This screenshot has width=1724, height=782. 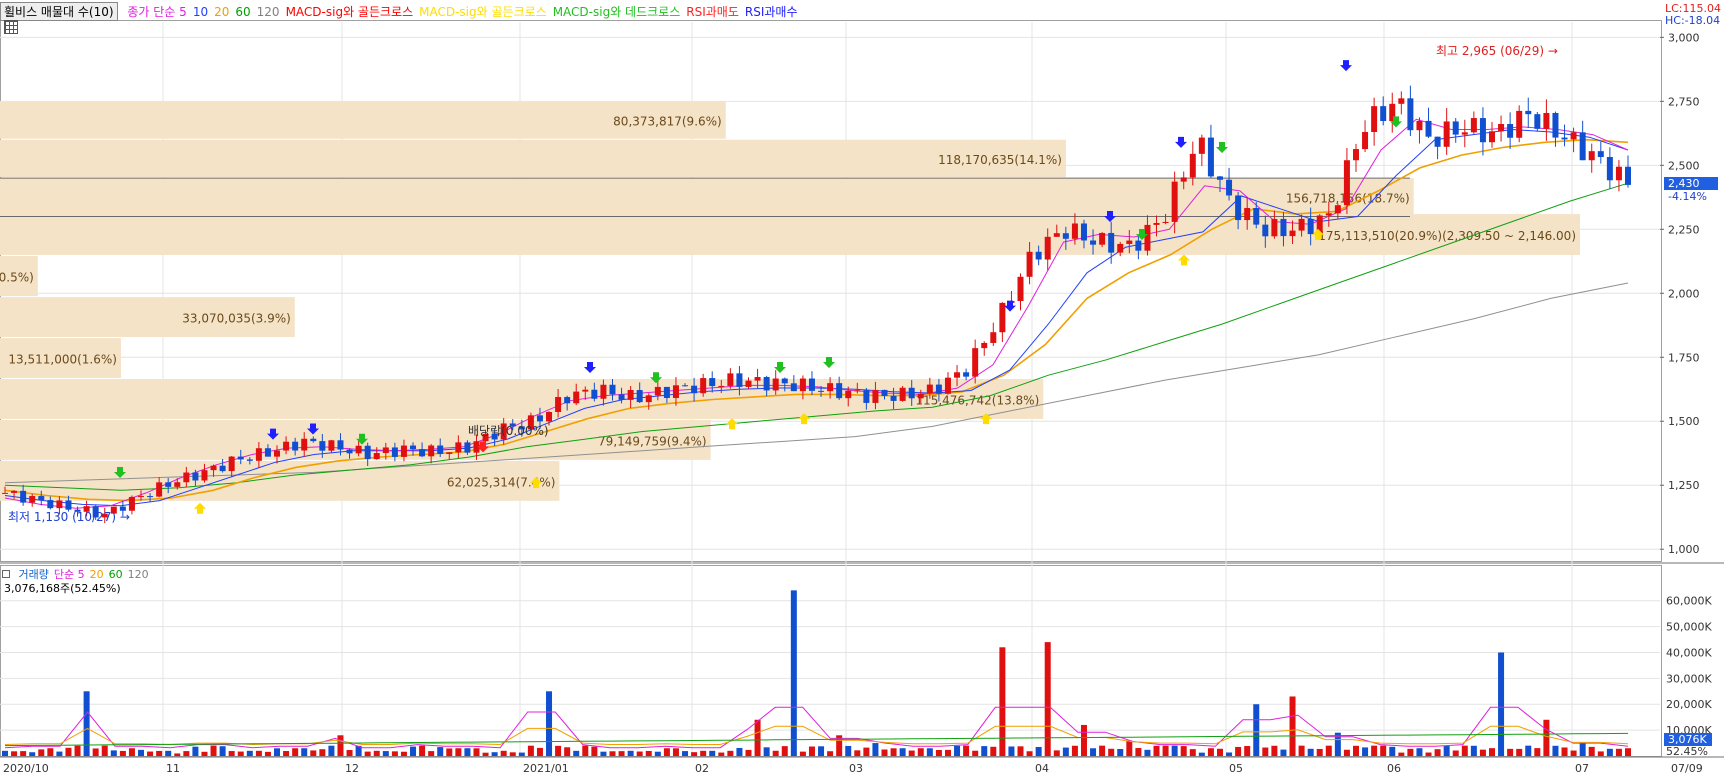 I want to click on dividend-annotation: 배당락(0.00%), so click(x=508, y=431).